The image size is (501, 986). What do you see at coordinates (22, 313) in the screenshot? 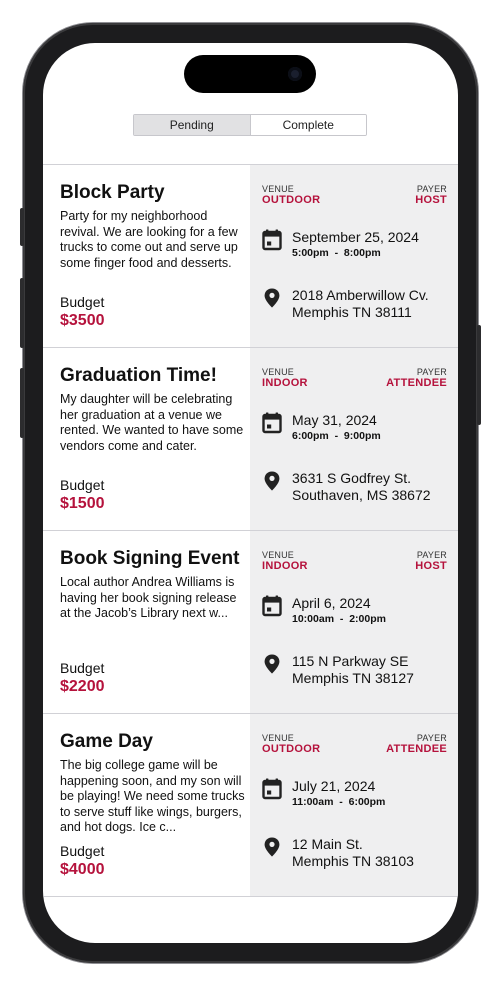
I see `volume-up-button` at bounding box center [22, 313].